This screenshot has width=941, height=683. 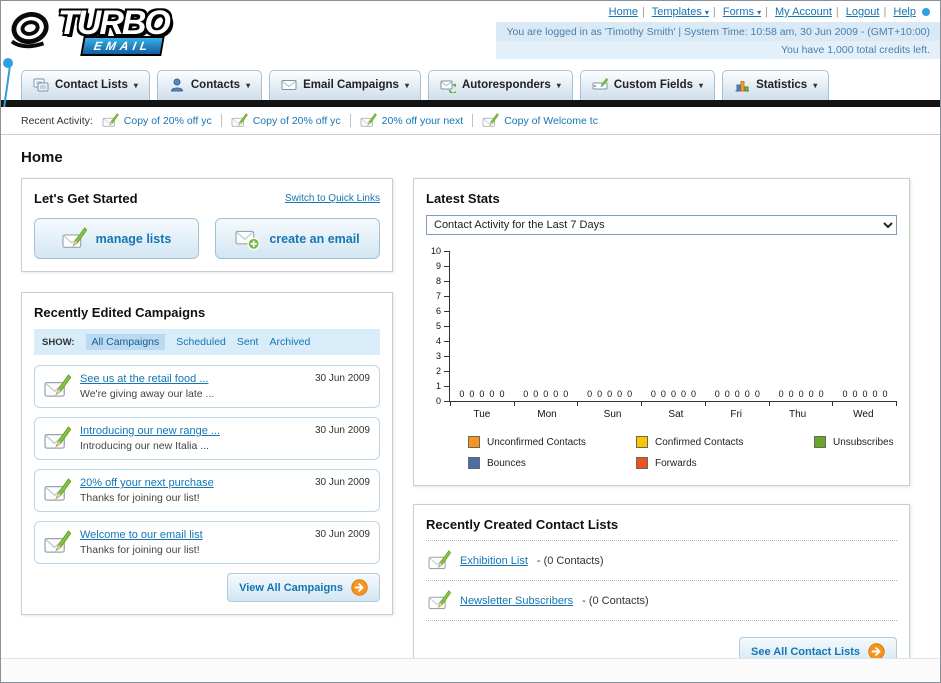 What do you see at coordinates (506, 463) in the screenshot?
I see `legend-label: Bounces` at bounding box center [506, 463].